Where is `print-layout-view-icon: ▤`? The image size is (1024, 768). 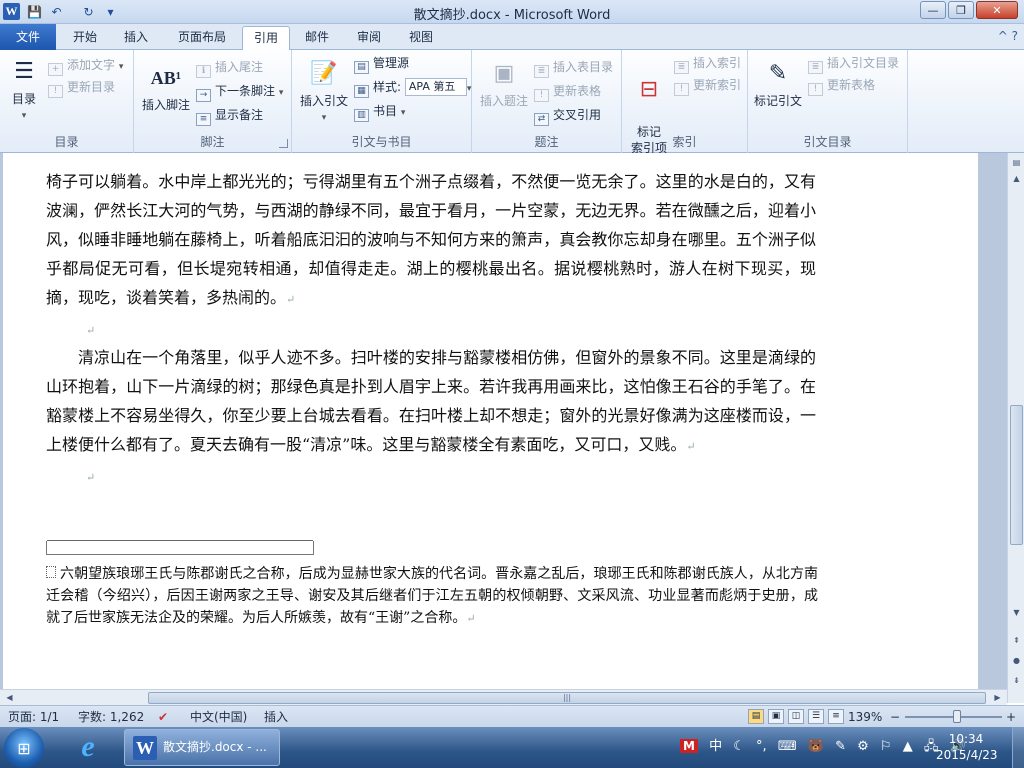
print-layout-view-icon: ▤ is located at coordinates (756, 716).